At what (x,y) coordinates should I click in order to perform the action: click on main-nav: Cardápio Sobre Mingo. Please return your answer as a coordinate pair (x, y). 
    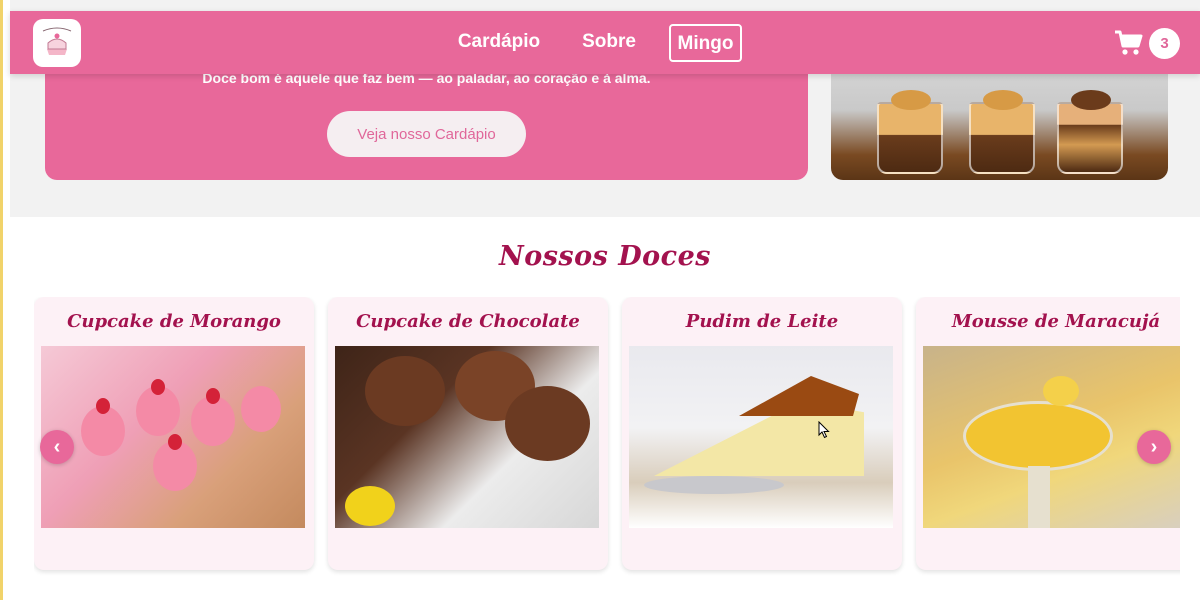
    Looking at the image, I should click on (605, 42).